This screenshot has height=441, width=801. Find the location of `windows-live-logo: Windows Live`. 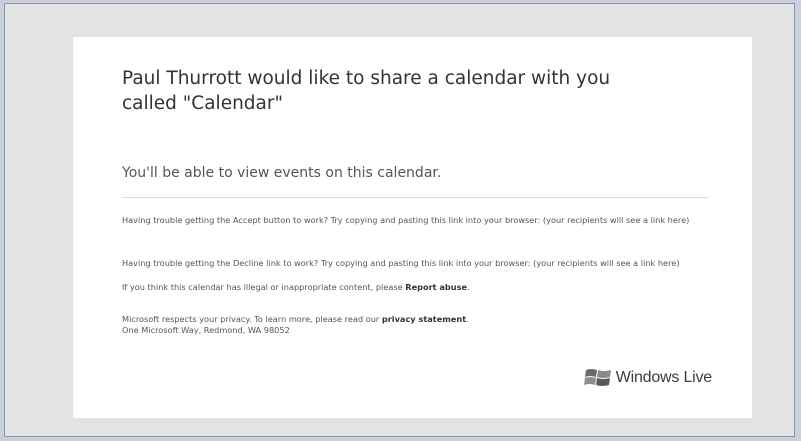

windows-live-logo: Windows Live is located at coordinates (648, 378).